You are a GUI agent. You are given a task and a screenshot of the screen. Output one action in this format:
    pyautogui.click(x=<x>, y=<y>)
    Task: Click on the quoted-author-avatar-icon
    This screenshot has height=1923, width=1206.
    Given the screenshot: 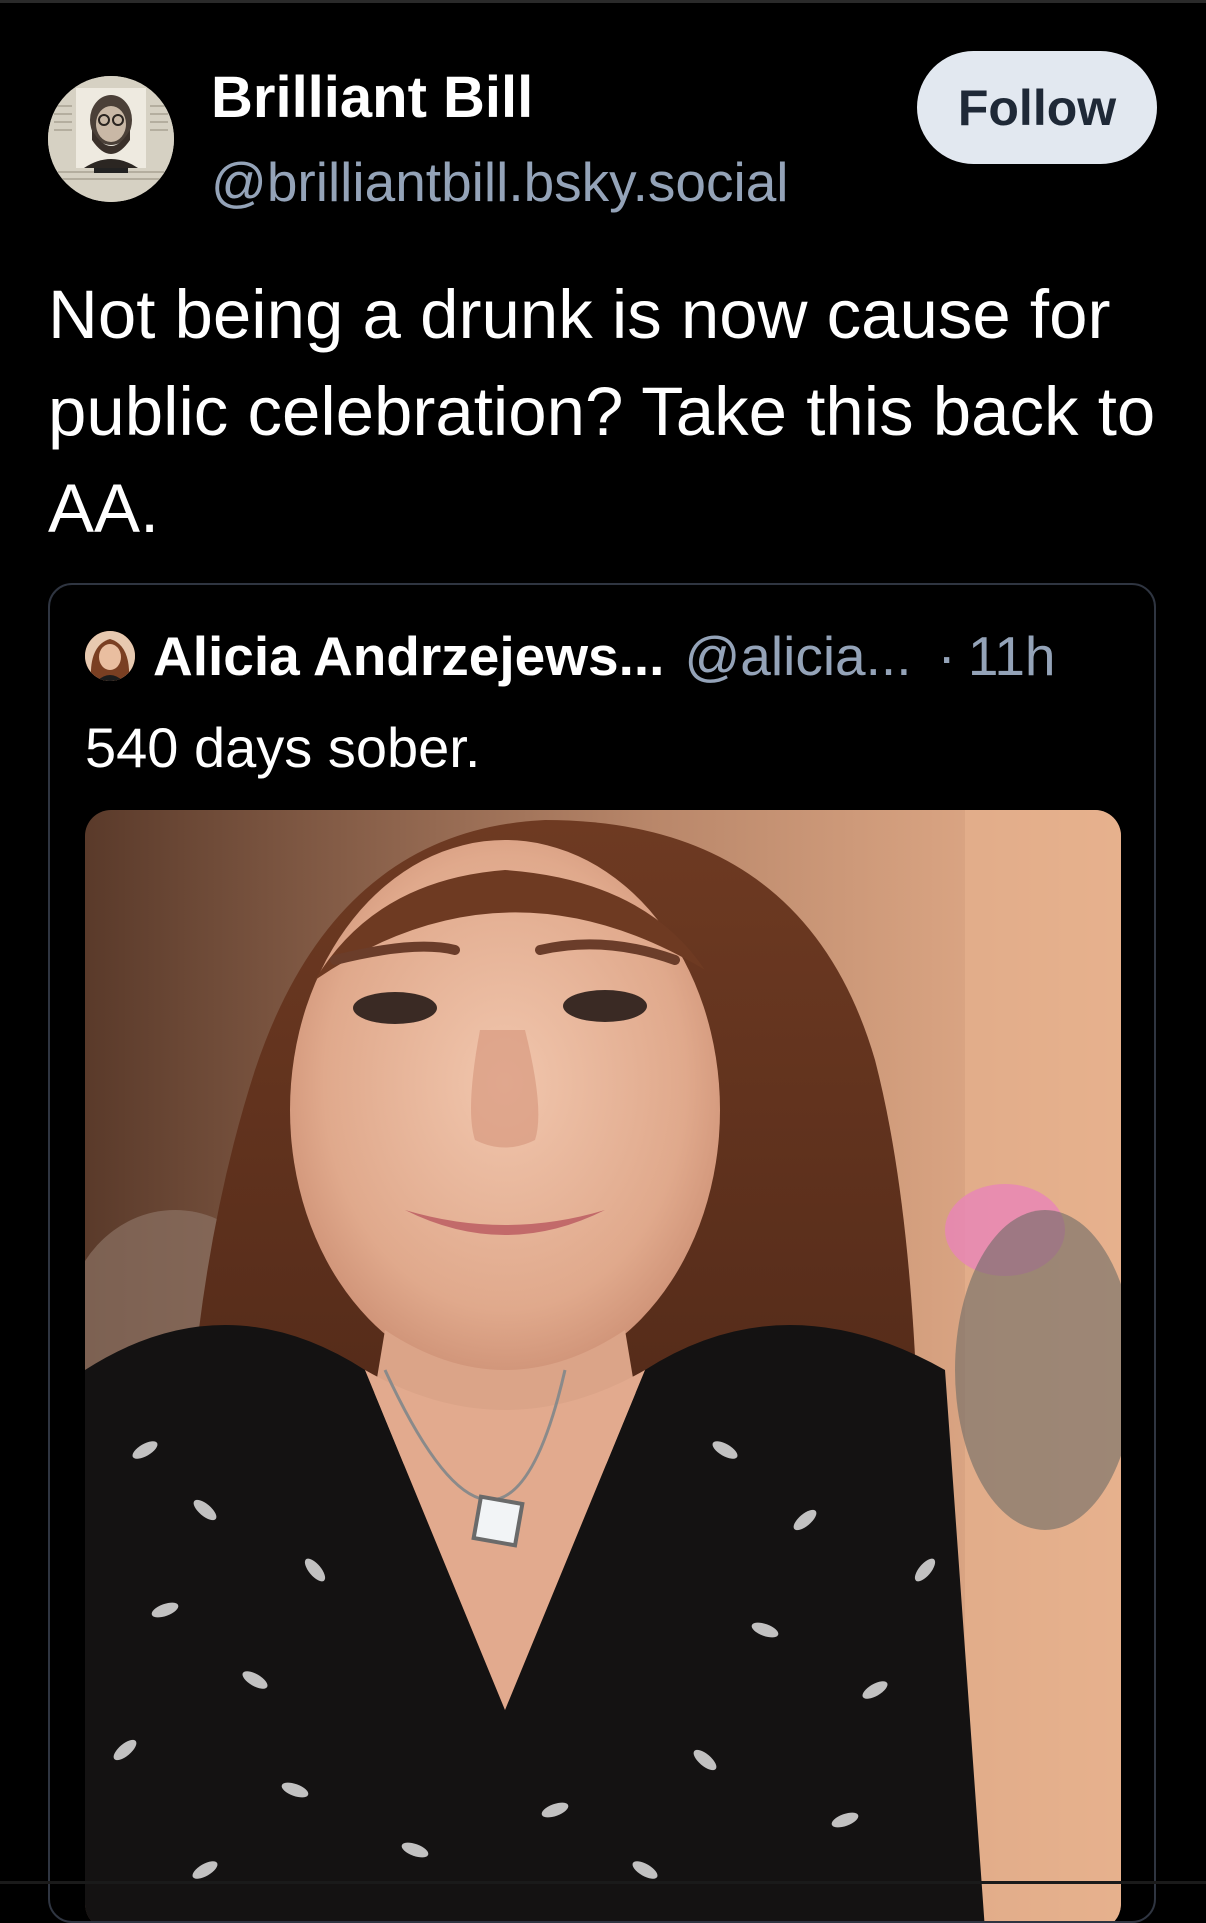 What is the action you would take?
    pyautogui.click(x=110, y=656)
    